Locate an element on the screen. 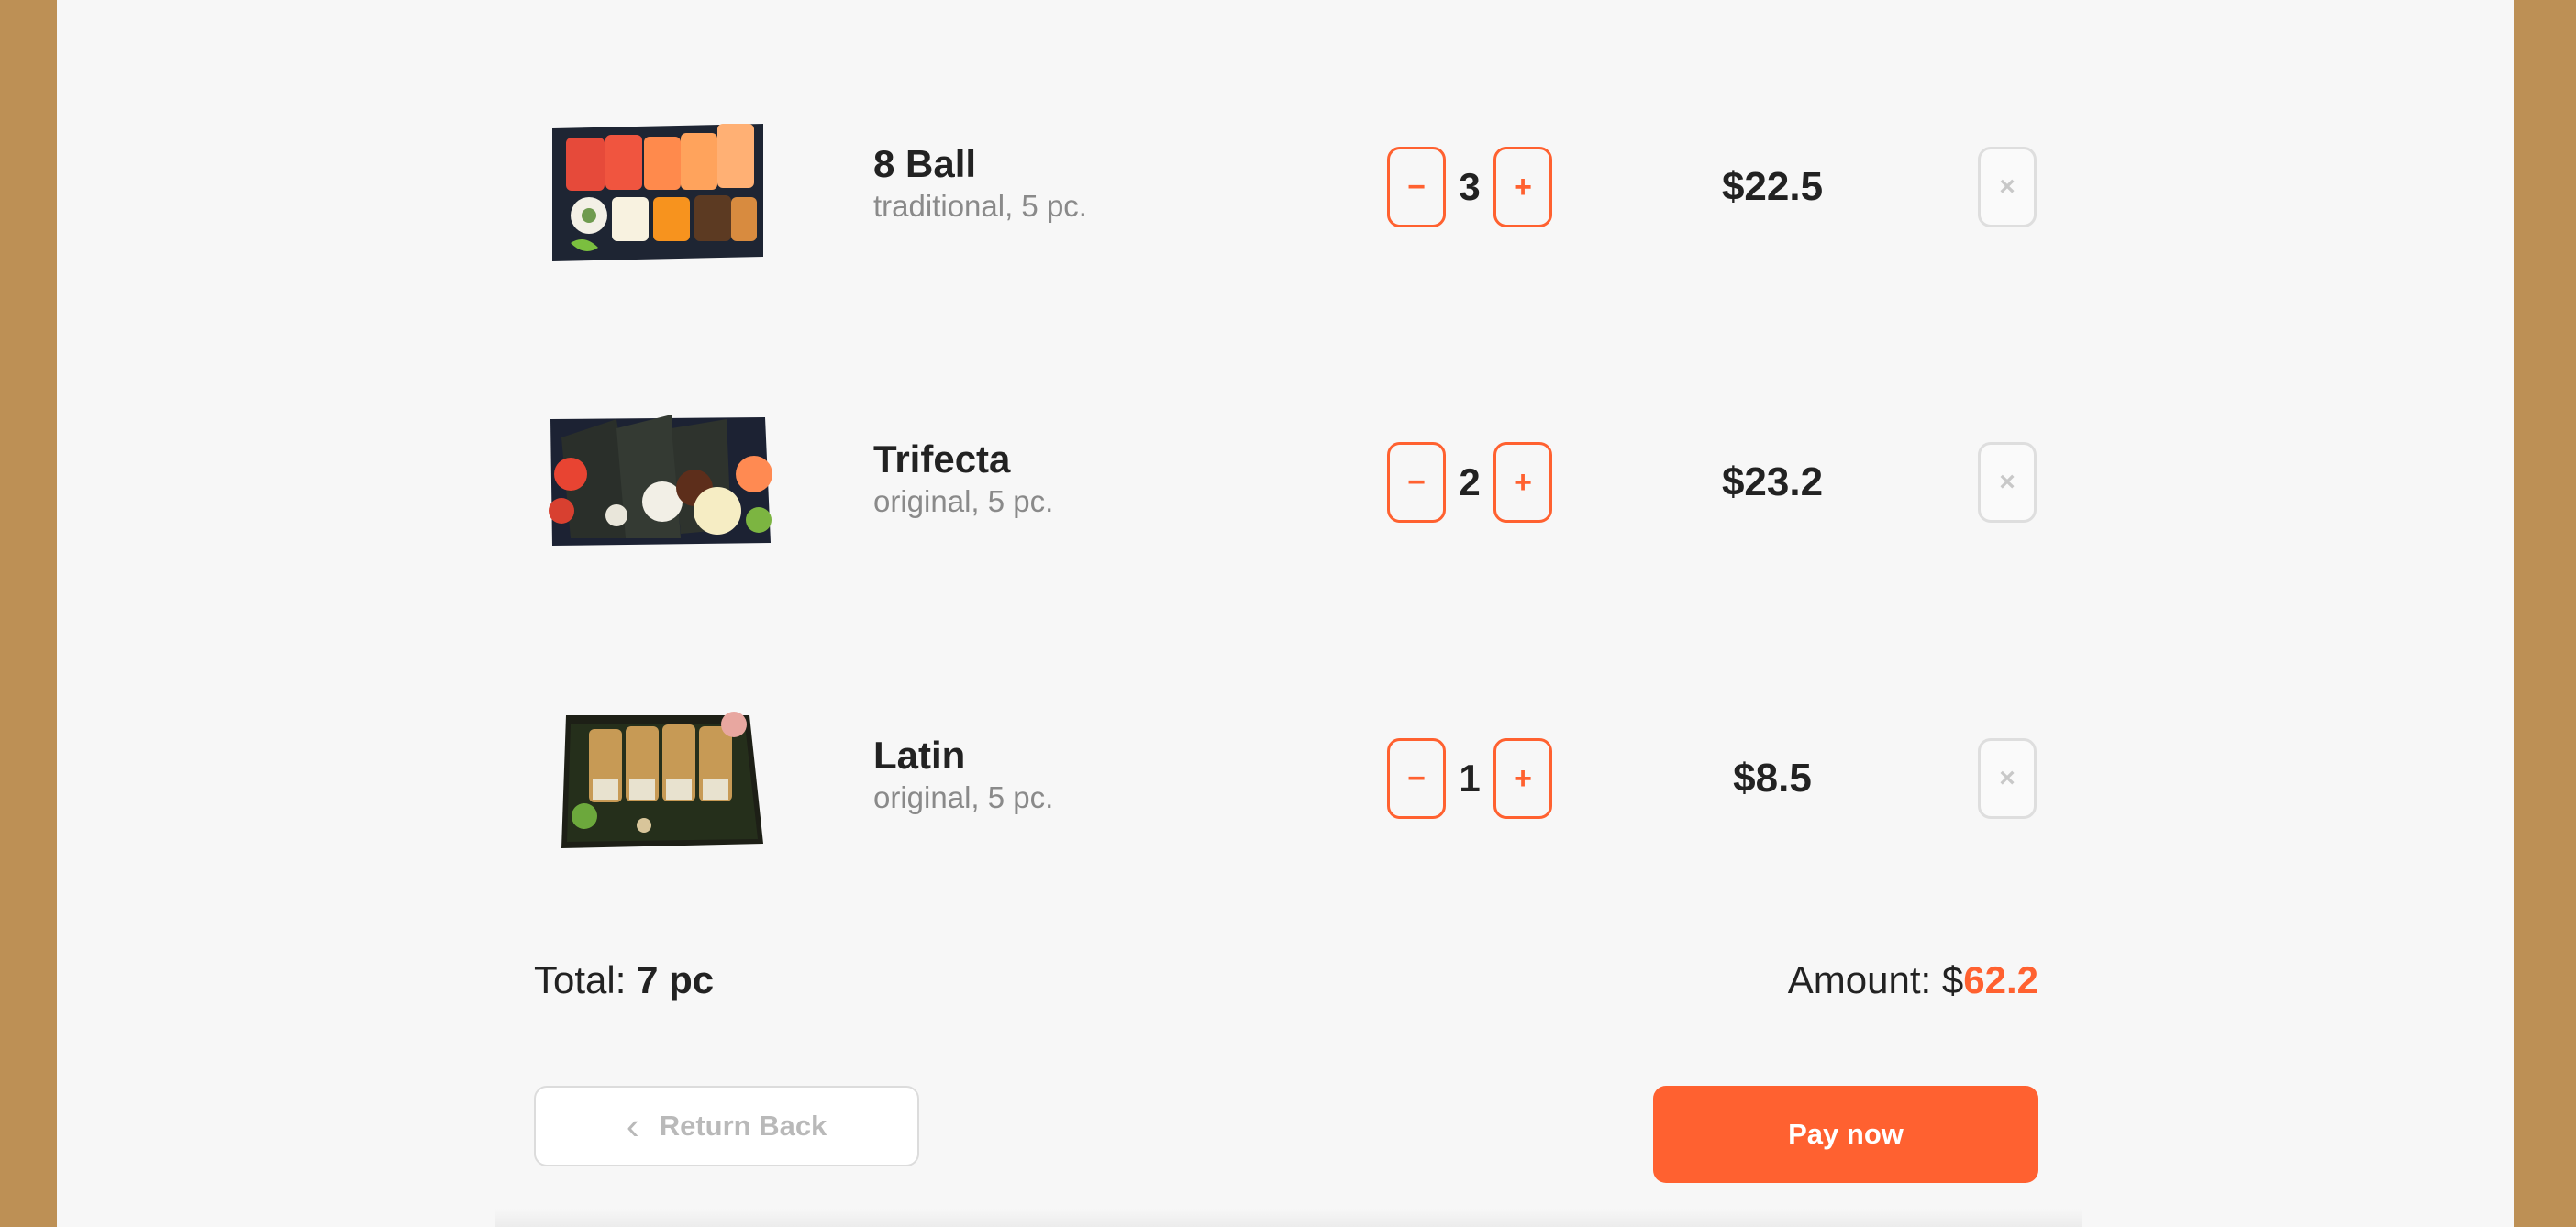 The image size is (2576, 1227). pay-now-label: Pay now is located at coordinates (1846, 1134).